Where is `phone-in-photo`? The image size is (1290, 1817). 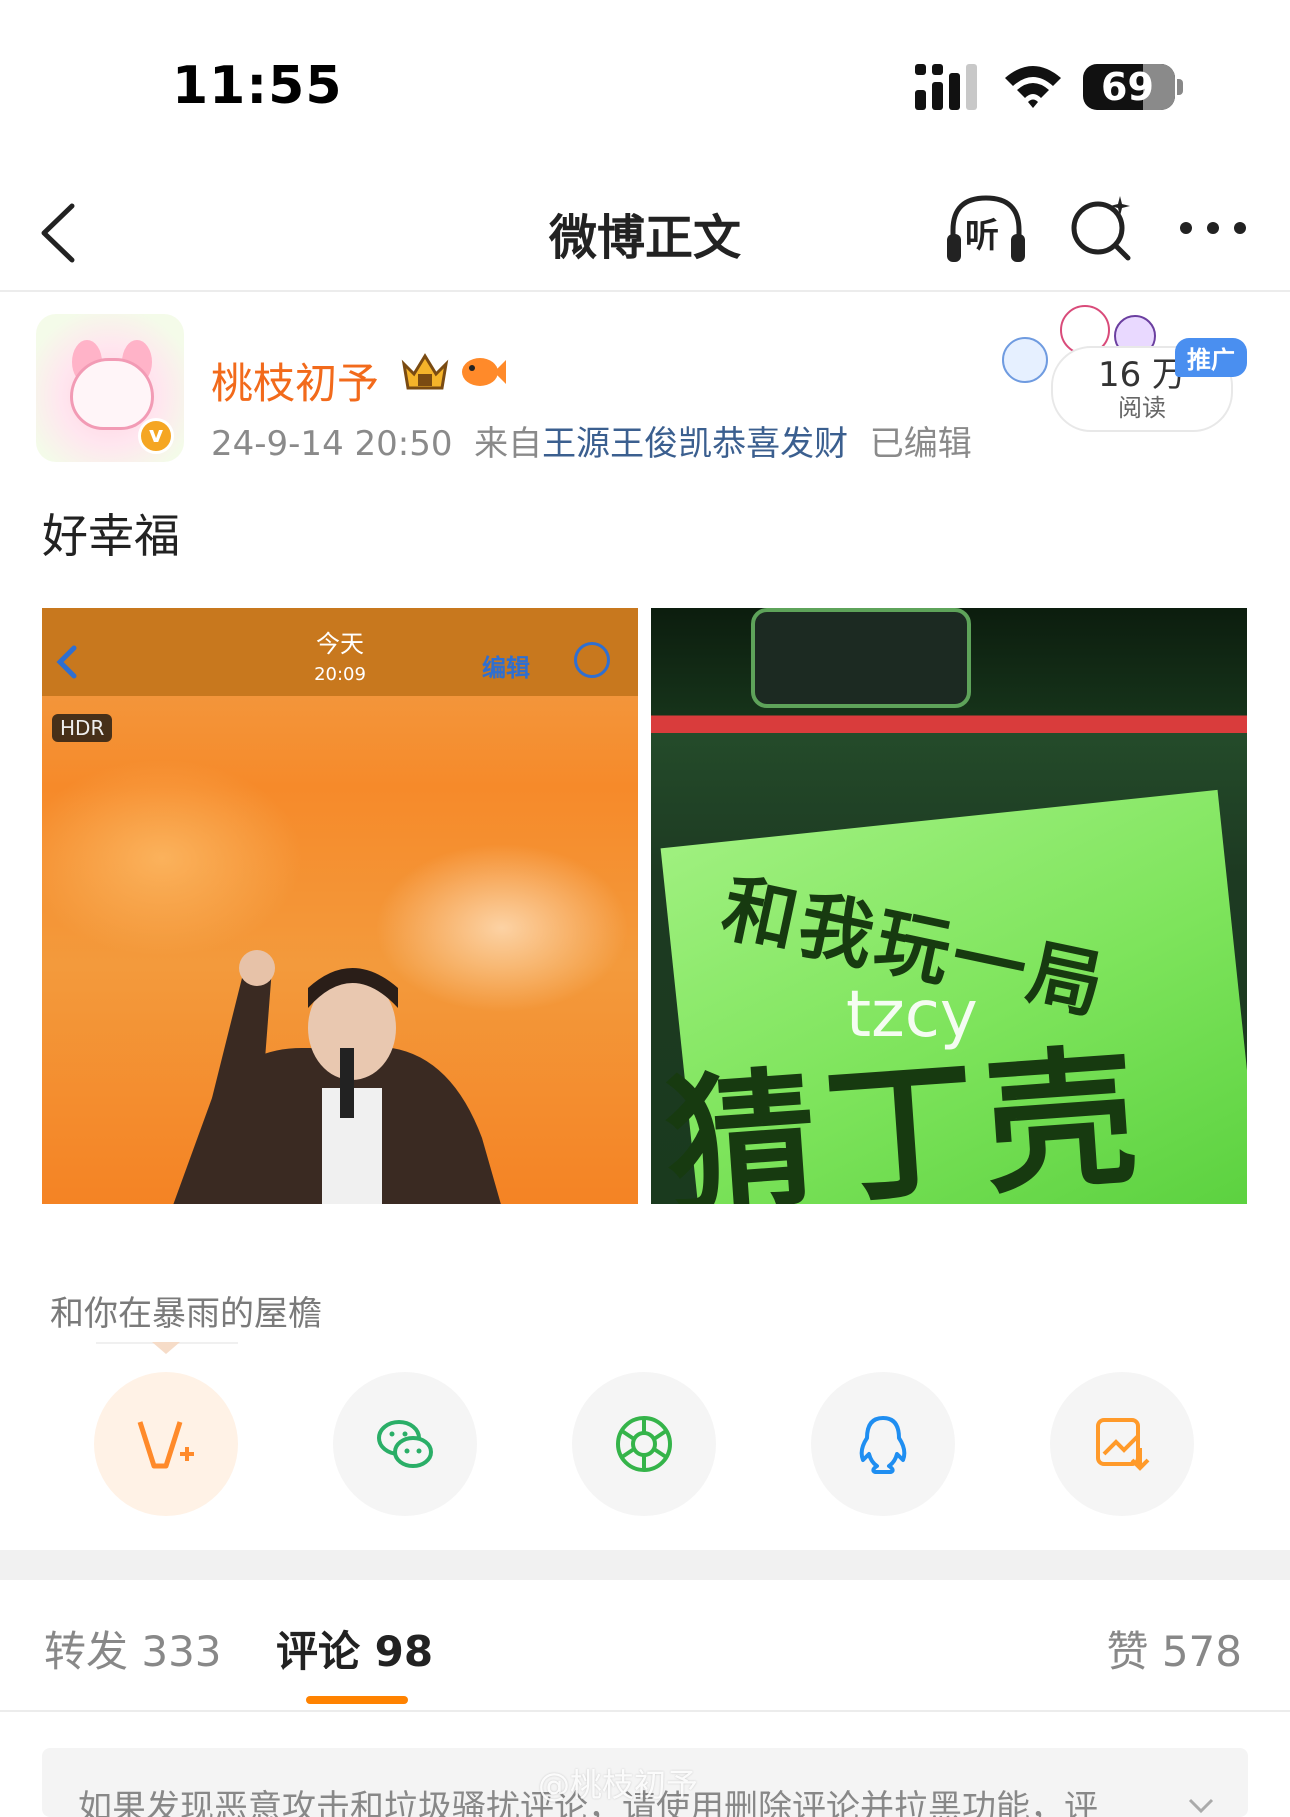 phone-in-photo is located at coordinates (861, 658).